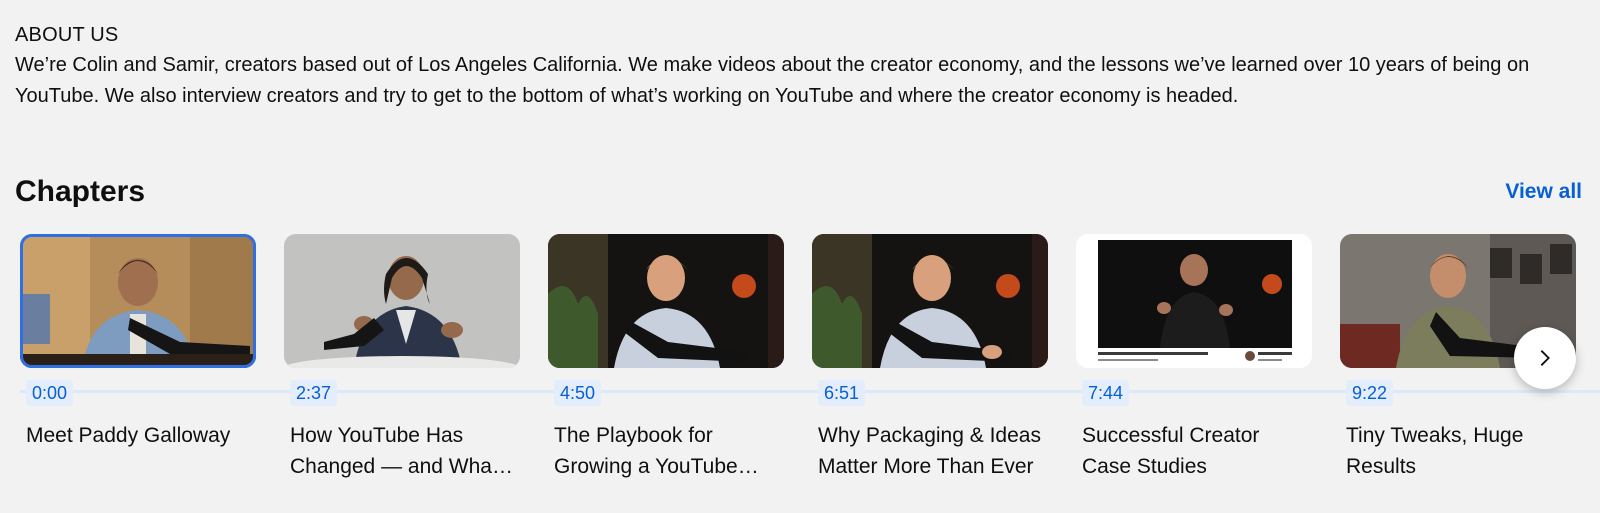 The image size is (1600, 513). Describe the element at coordinates (1458, 451) in the screenshot. I see `chapter-title: Tiny Tweaks, Huge Results` at that location.